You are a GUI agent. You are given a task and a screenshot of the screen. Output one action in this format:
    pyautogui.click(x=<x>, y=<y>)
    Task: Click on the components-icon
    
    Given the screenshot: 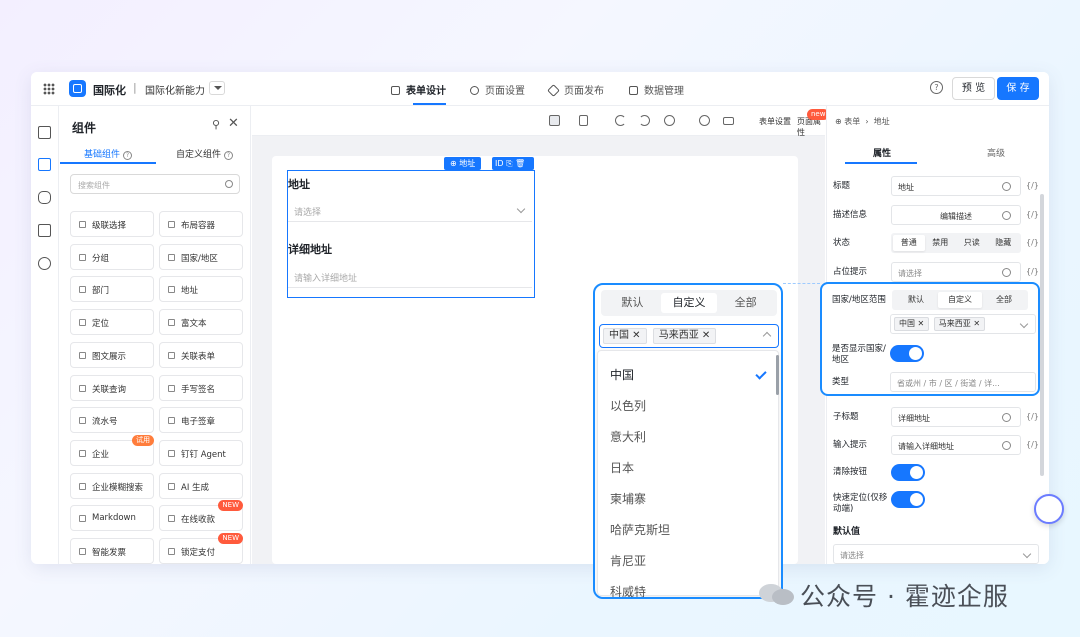 What is the action you would take?
    pyautogui.click(x=44, y=164)
    